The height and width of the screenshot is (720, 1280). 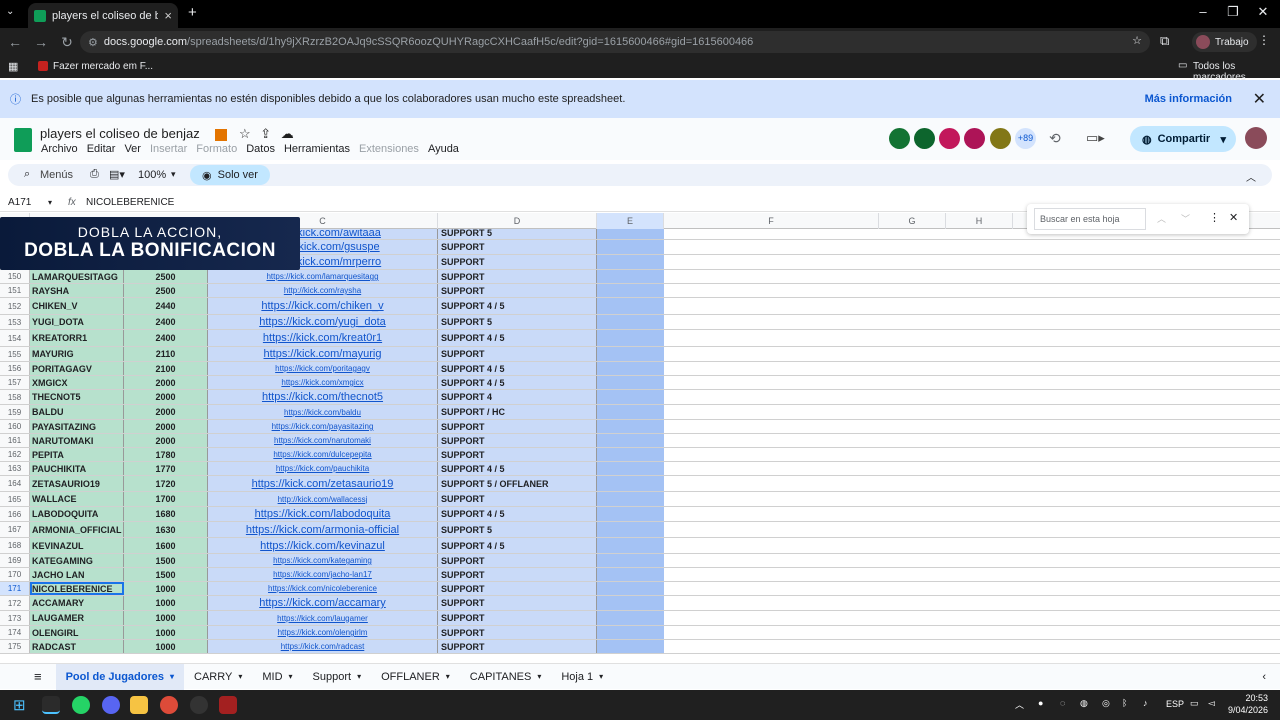 I want to click on sheet-tab-offlaner: OFFLANER ▾, so click(x=415, y=677).